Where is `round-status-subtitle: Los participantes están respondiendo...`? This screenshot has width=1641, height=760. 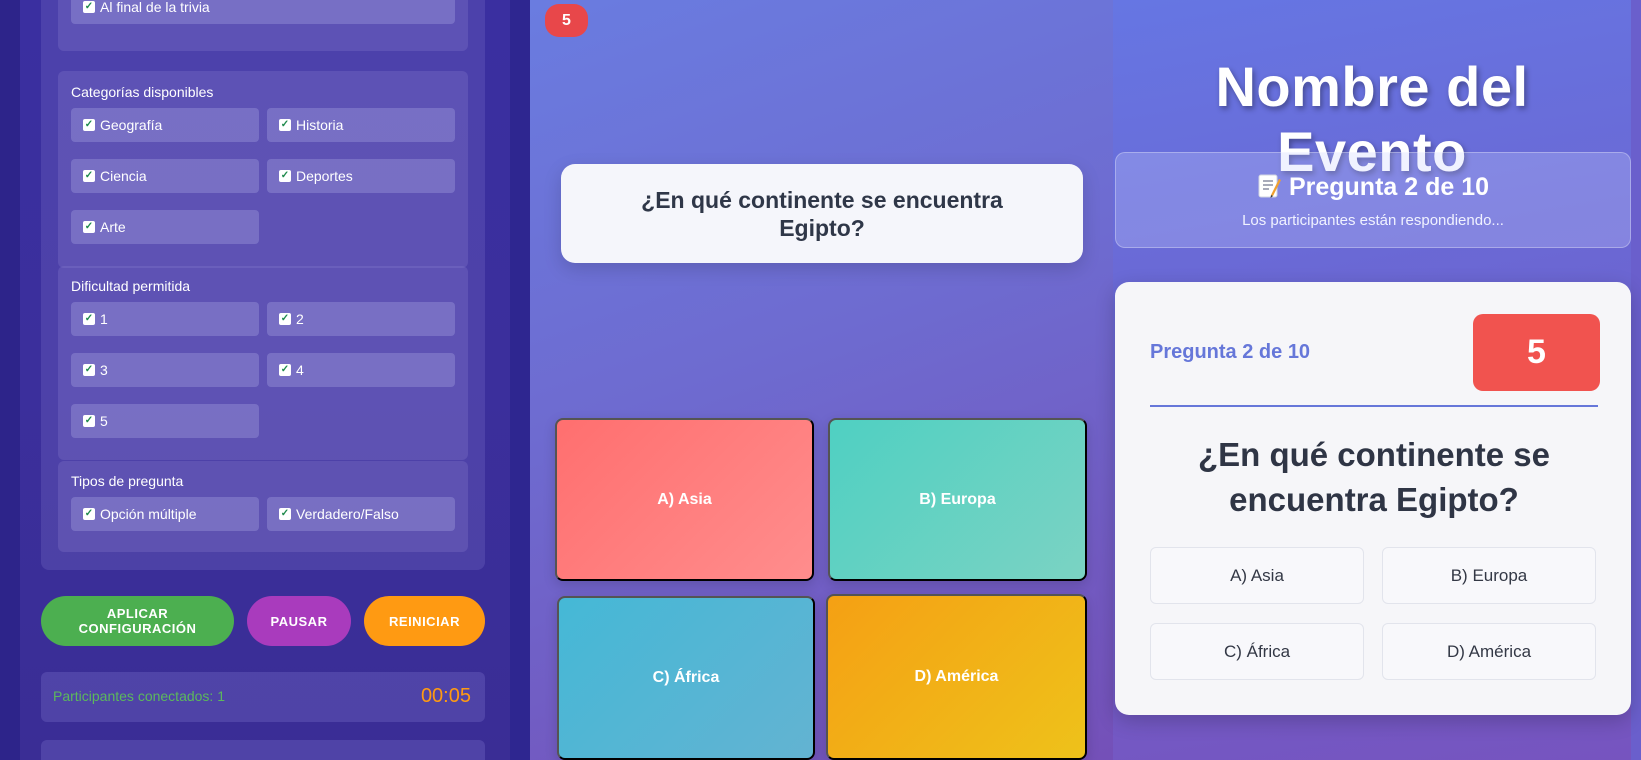 round-status-subtitle: Los participantes están respondiendo... is located at coordinates (1373, 220).